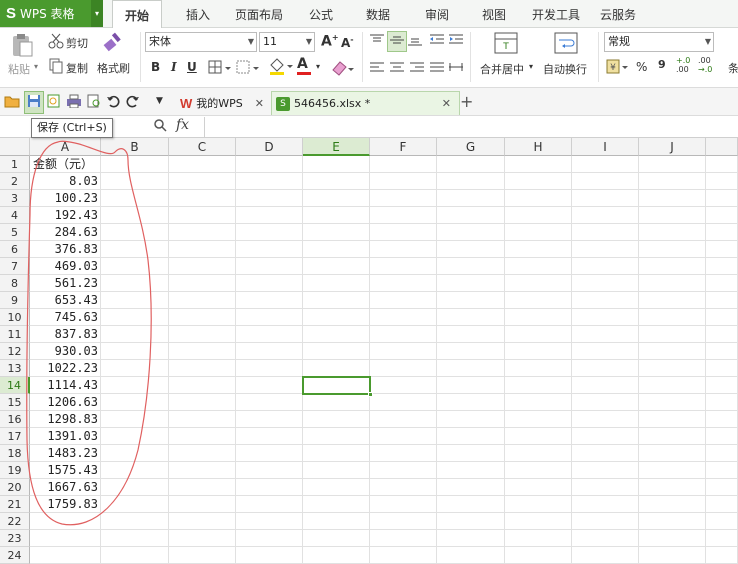  Describe the element at coordinates (65, 283) in the screenshot. I see `cell-a8: 561.23` at that location.